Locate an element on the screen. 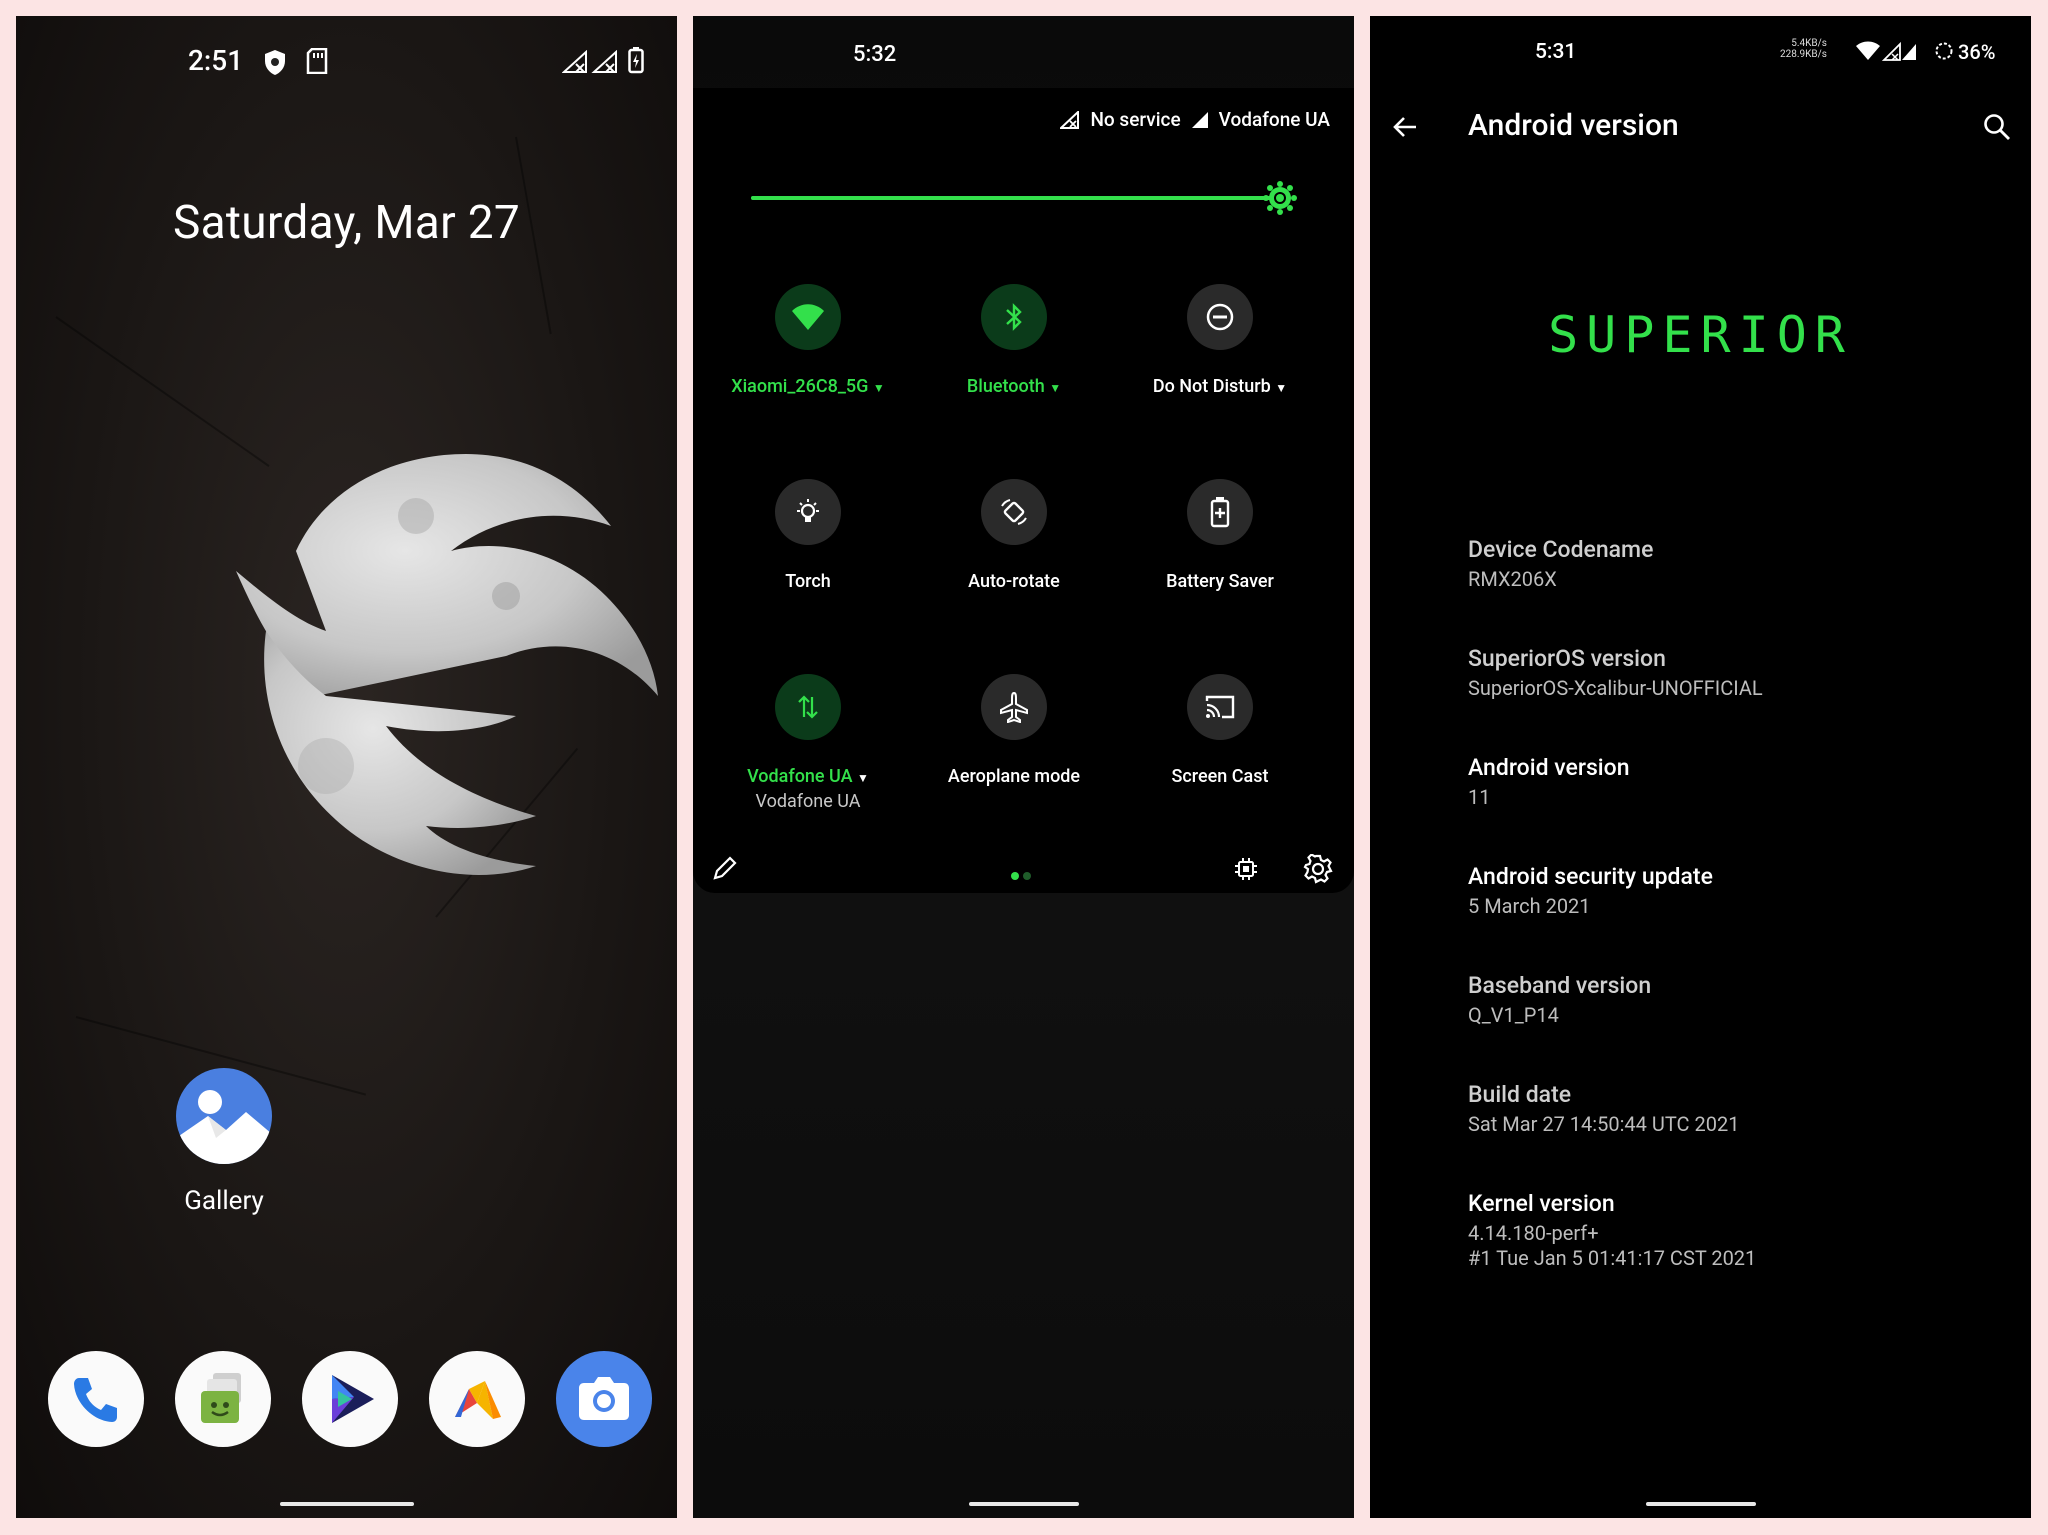 This screenshot has height=1535, width=2048. mobile-data-arrows-icon is located at coordinates (808, 707).